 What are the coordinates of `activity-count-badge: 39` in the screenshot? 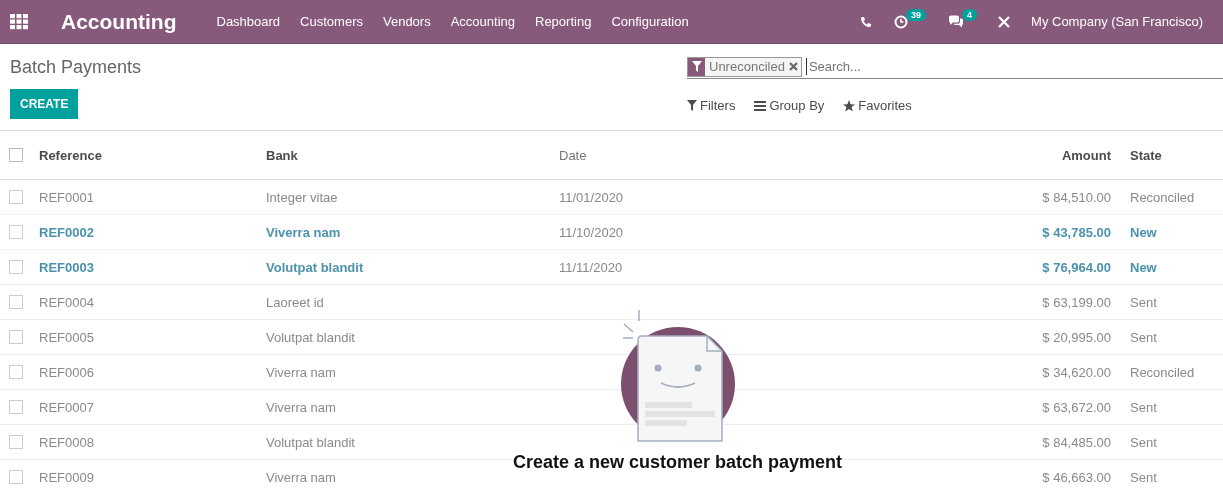 It's located at (916, 14).